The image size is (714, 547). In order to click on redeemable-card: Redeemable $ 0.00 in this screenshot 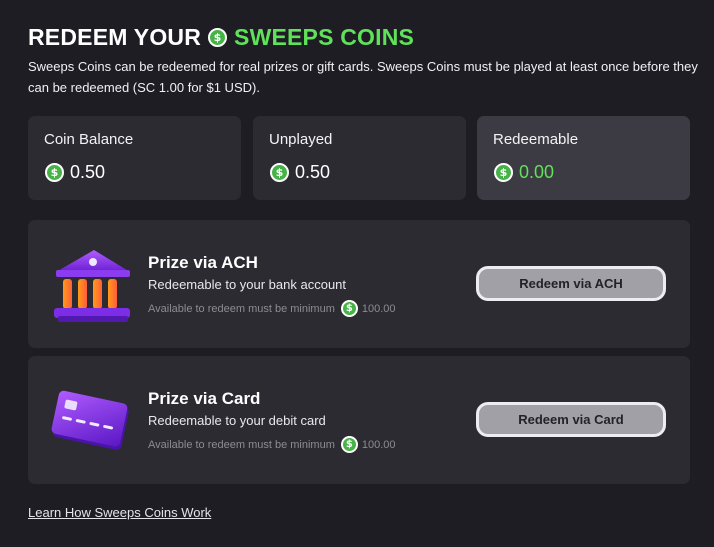, I will do `click(583, 158)`.